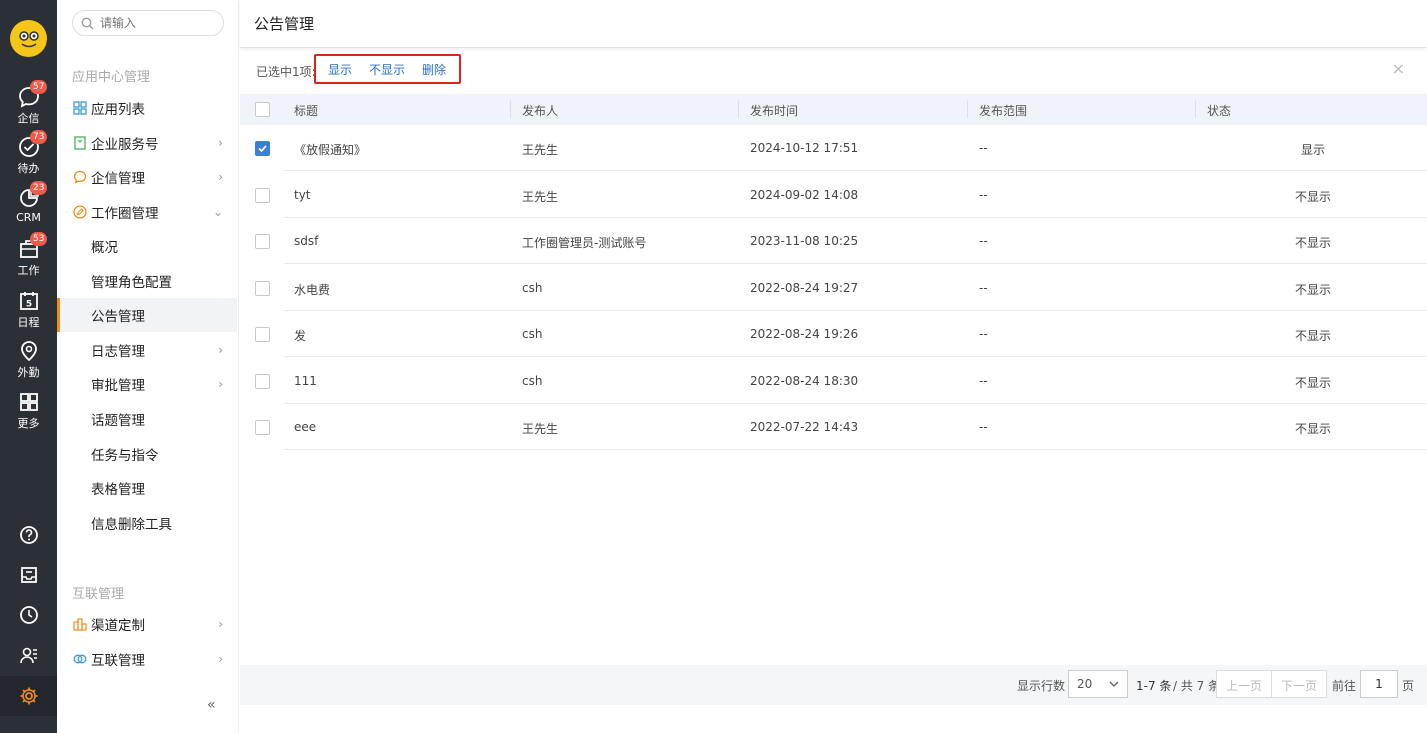 This screenshot has width=1427, height=733. I want to click on table-row: 111 csh 2022-08-24 18:30 -- 不显示, so click(833, 381).